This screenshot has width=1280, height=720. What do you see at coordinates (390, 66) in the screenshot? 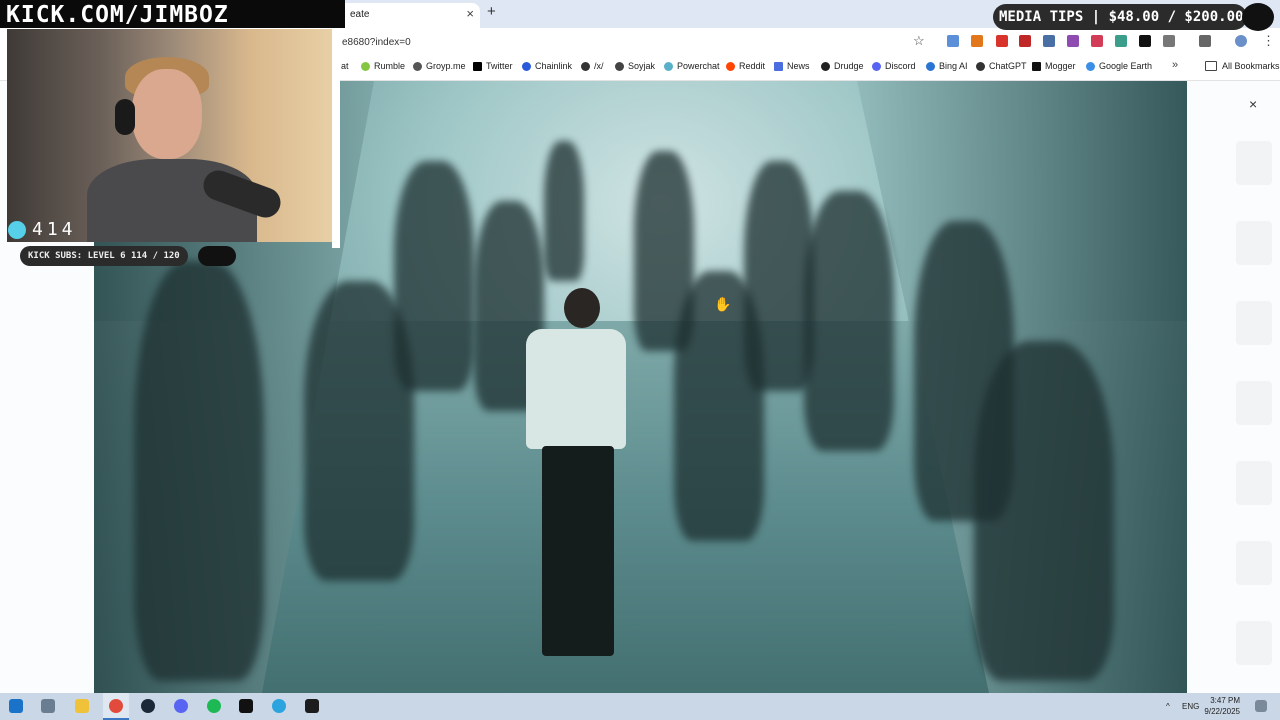
I see `bookmark-label: Rumble` at bounding box center [390, 66].